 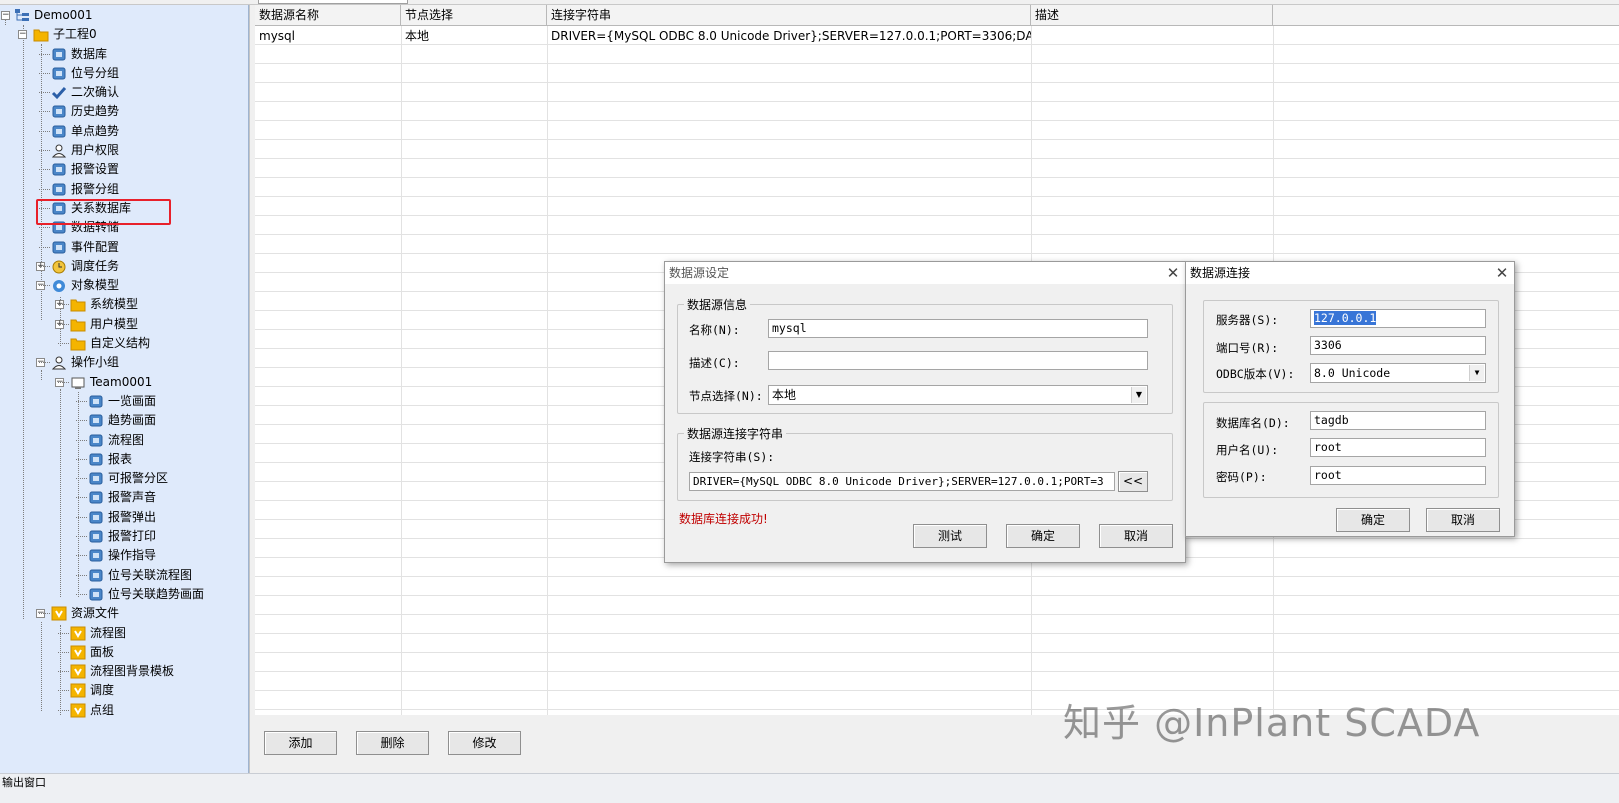 I want to click on tree-item: 位号关联流程图, so click(x=120, y=575).